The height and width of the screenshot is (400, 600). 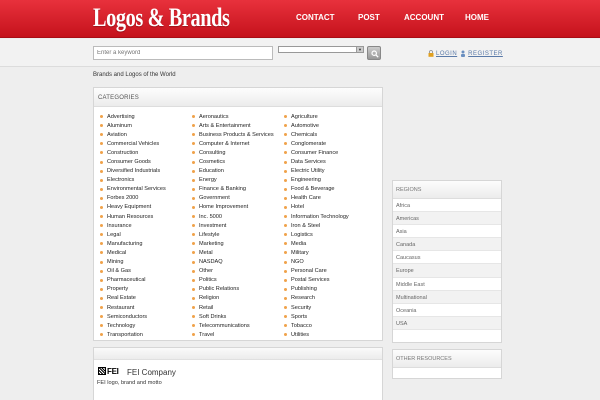 What do you see at coordinates (133, 271) in the screenshot?
I see `category-link: Oil & Gas` at bounding box center [133, 271].